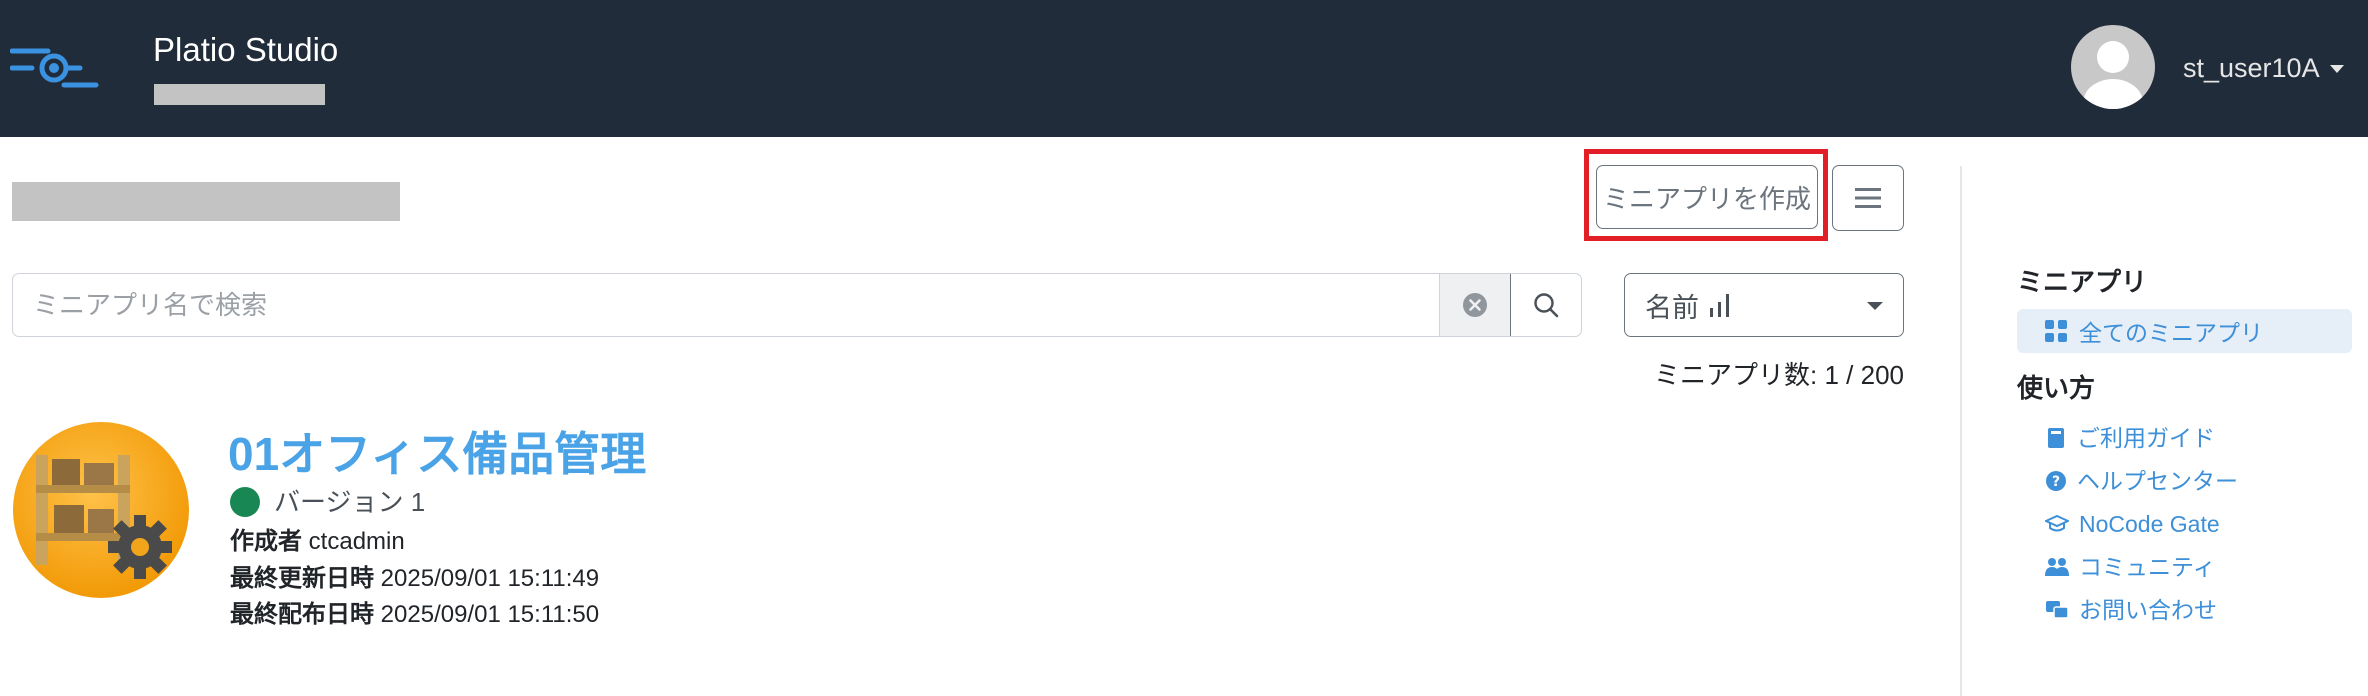  Describe the element at coordinates (206, 201) in the screenshot. I see `redacted-page-title` at that location.